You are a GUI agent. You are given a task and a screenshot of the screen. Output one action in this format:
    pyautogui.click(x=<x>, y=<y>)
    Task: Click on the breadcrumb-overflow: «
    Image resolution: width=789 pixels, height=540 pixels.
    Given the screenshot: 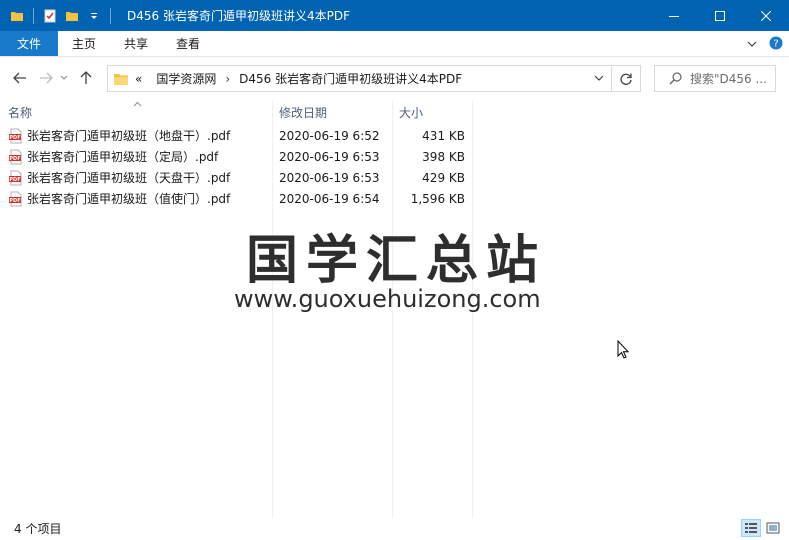 What is the action you would take?
    pyautogui.click(x=138, y=79)
    